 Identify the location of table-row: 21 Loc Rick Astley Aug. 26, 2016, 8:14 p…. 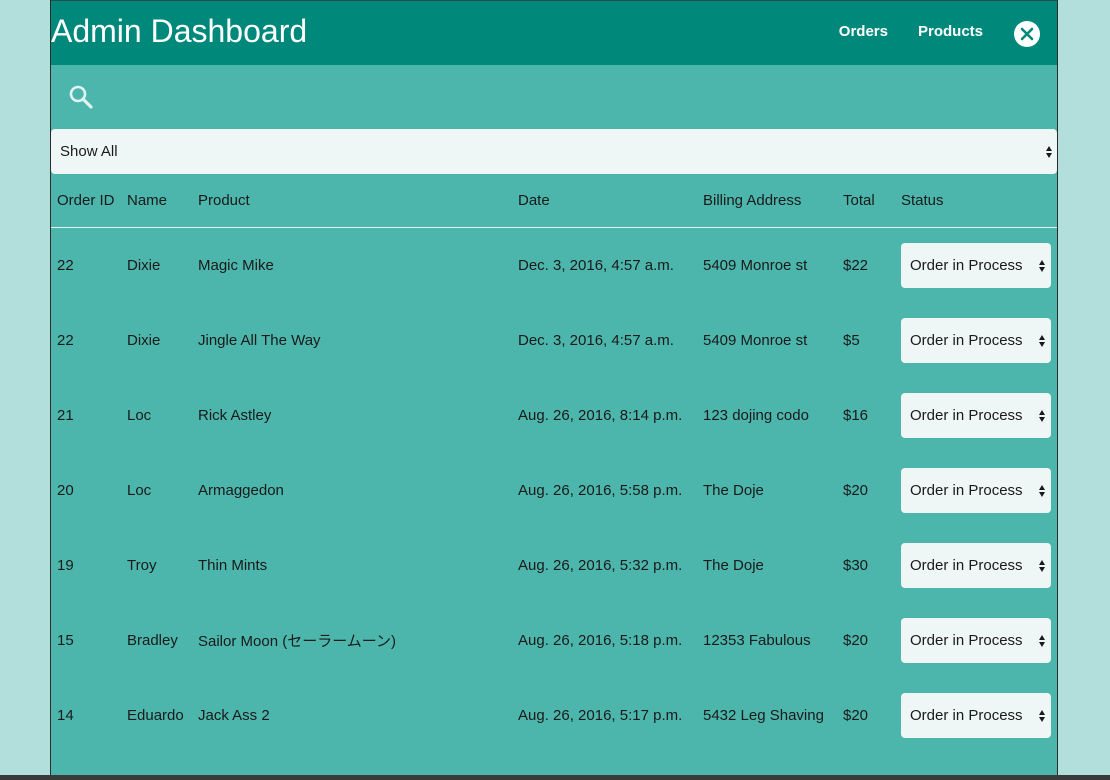
(554, 415).